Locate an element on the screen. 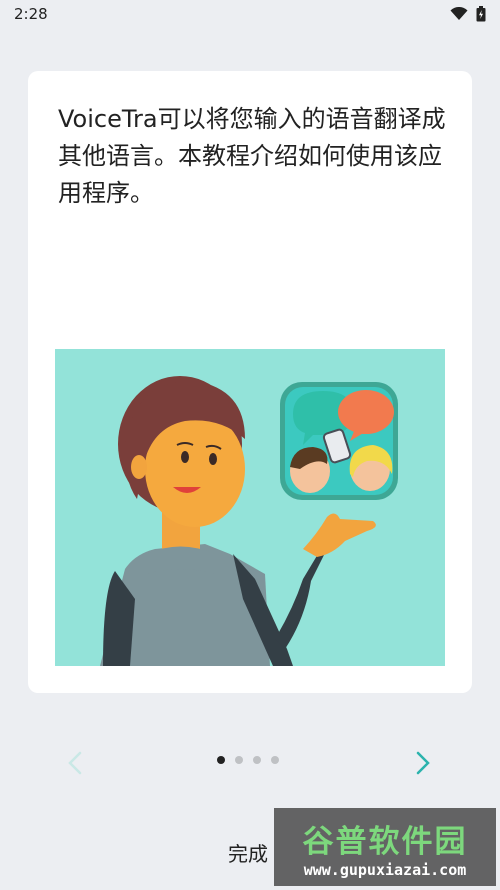  status-time: 2:28 is located at coordinates (31, 13).